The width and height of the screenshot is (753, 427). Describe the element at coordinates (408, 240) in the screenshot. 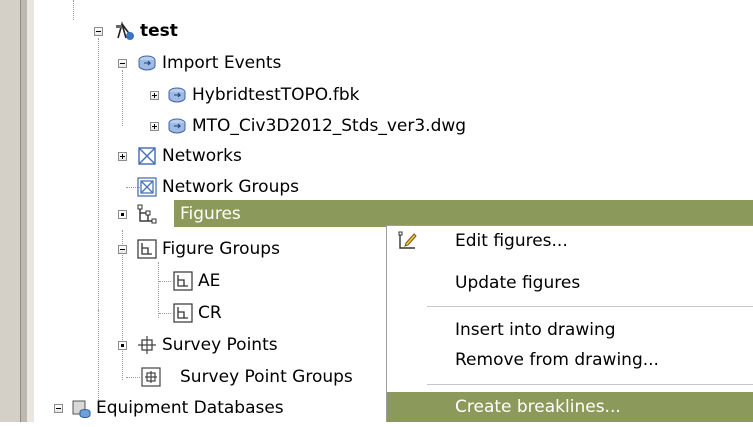

I see `edit-figure-icon` at that location.